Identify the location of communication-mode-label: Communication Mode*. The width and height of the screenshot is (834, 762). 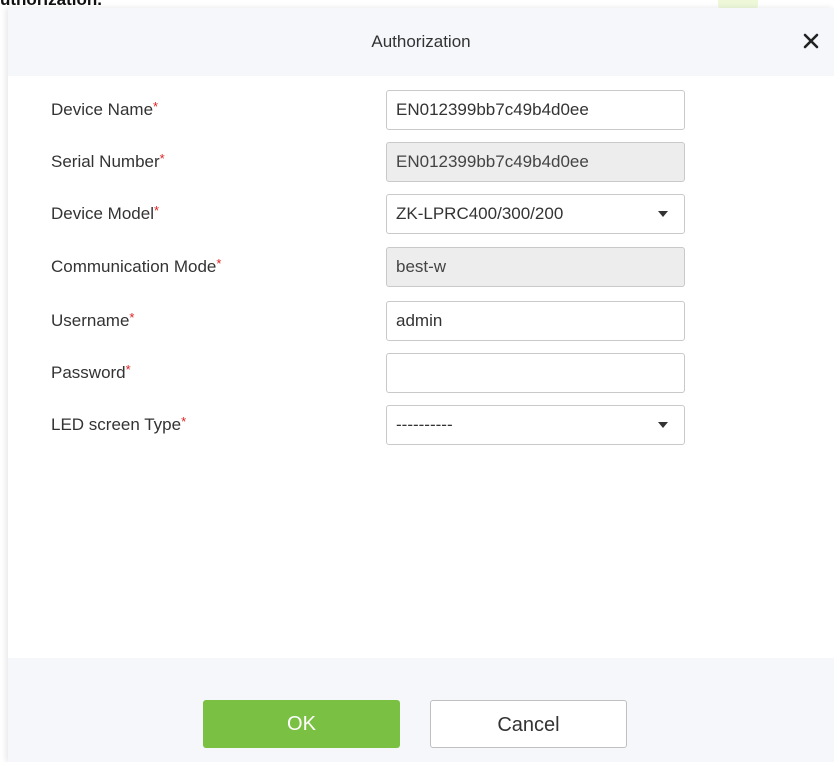
(136, 266).